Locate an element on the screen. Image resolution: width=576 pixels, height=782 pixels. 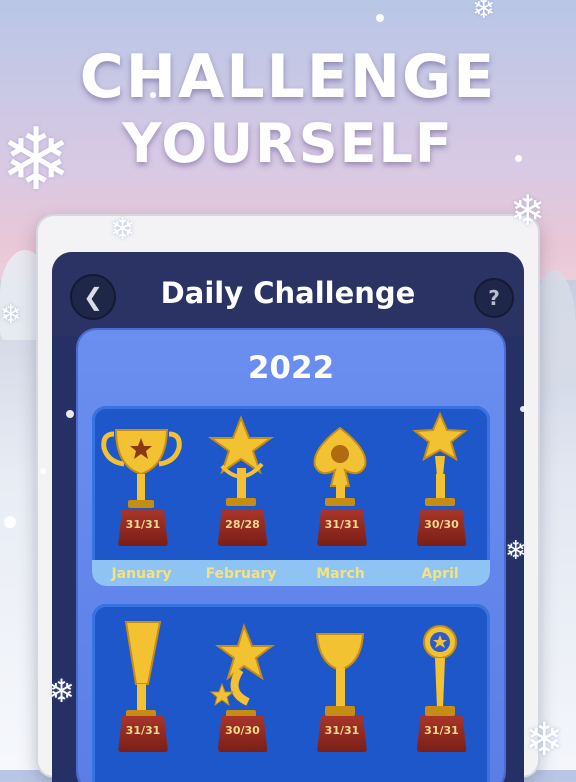
month-label: March is located at coordinates (340, 574).